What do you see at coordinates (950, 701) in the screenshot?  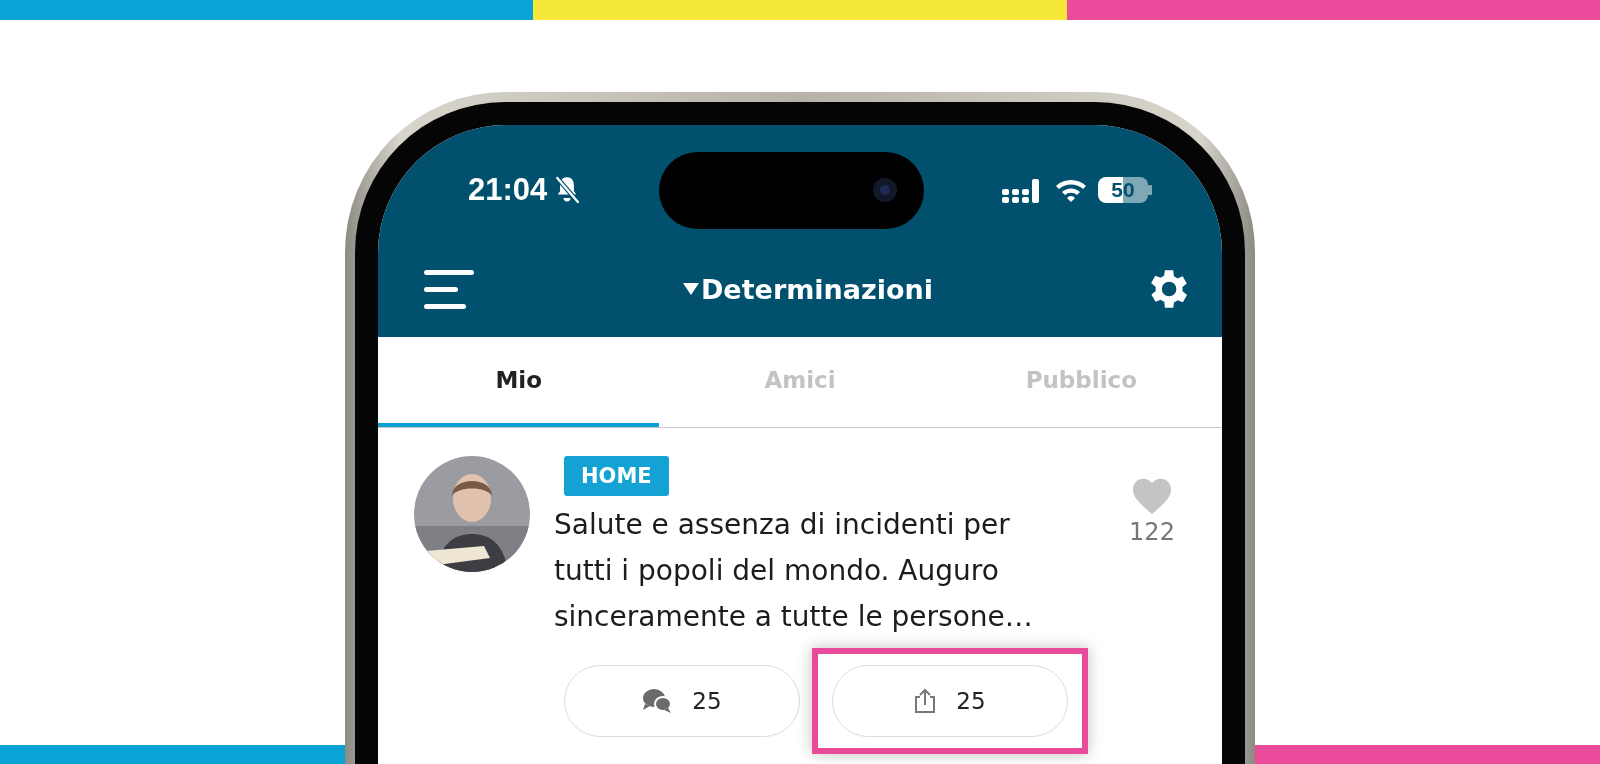 I see `share-button: 25` at bounding box center [950, 701].